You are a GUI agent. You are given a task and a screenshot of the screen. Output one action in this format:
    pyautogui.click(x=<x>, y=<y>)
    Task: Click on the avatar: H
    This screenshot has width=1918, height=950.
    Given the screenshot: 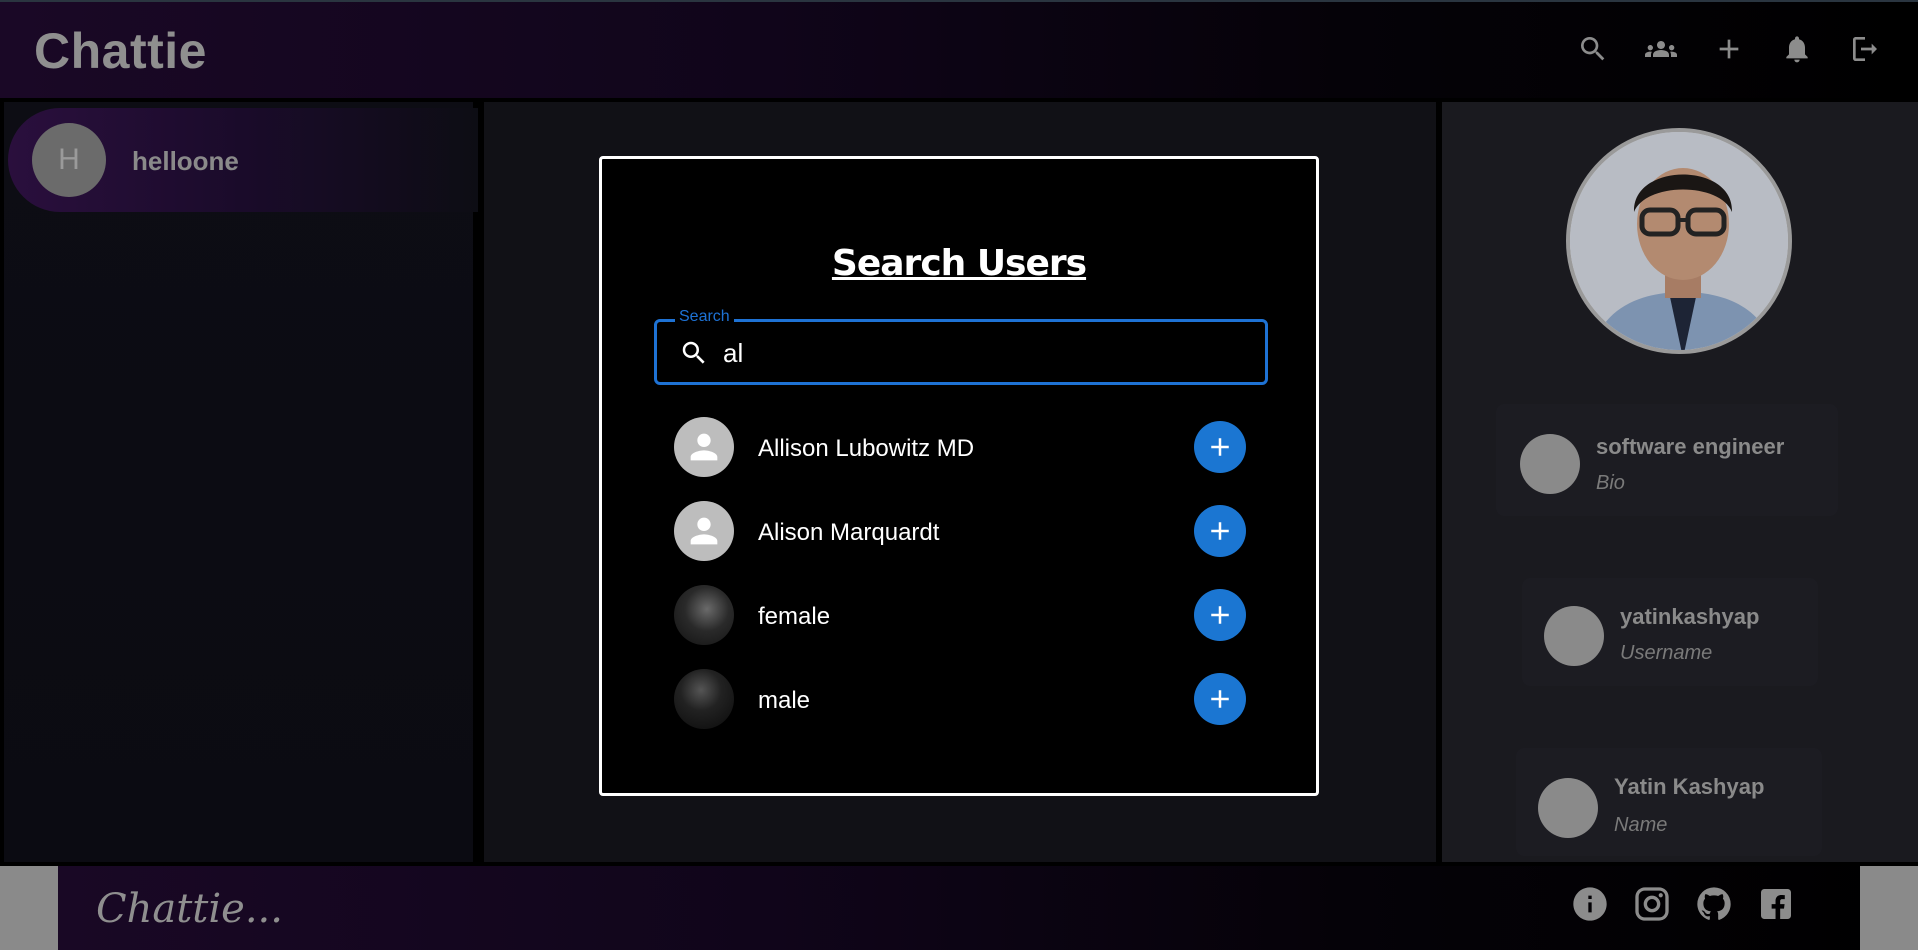 What is the action you would take?
    pyautogui.click(x=69, y=160)
    